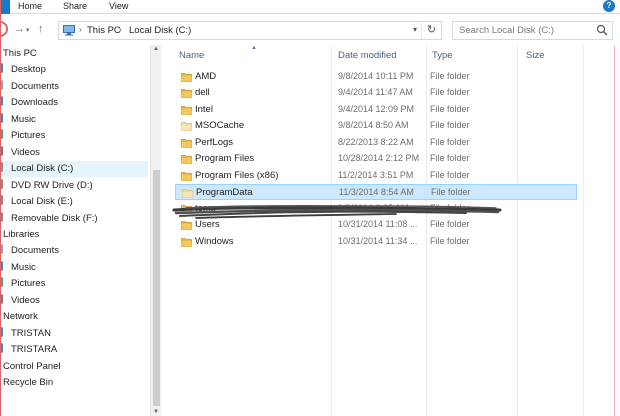 The height and width of the screenshot is (416, 620). What do you see at coordinates (52, 185) in the screenshot?
I see `nav-item-label: DVD RW Drive (D:)` at bounding box center [52, 185].